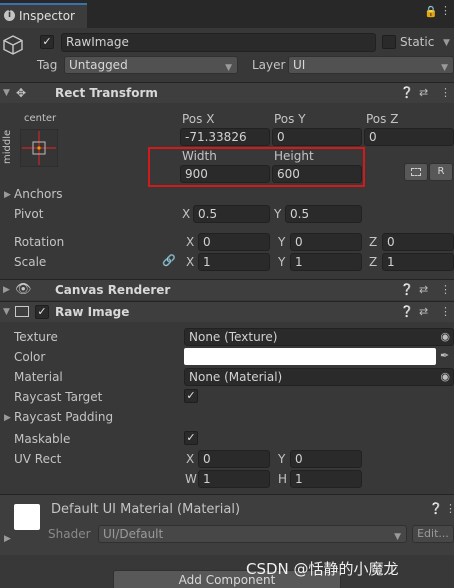 This screenshot has height=588, width=454. Describe the element at coordinates (233, 337) in the screenshot. I see `texture-value: None (Texture)` at that location.